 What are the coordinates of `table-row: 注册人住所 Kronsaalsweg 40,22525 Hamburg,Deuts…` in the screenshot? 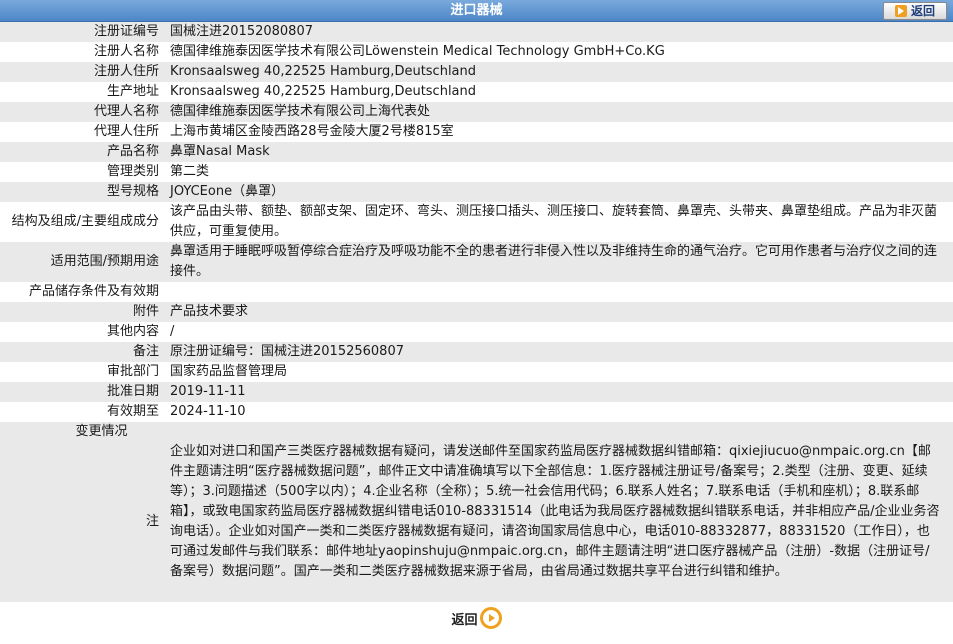 It's located at (476, 72).